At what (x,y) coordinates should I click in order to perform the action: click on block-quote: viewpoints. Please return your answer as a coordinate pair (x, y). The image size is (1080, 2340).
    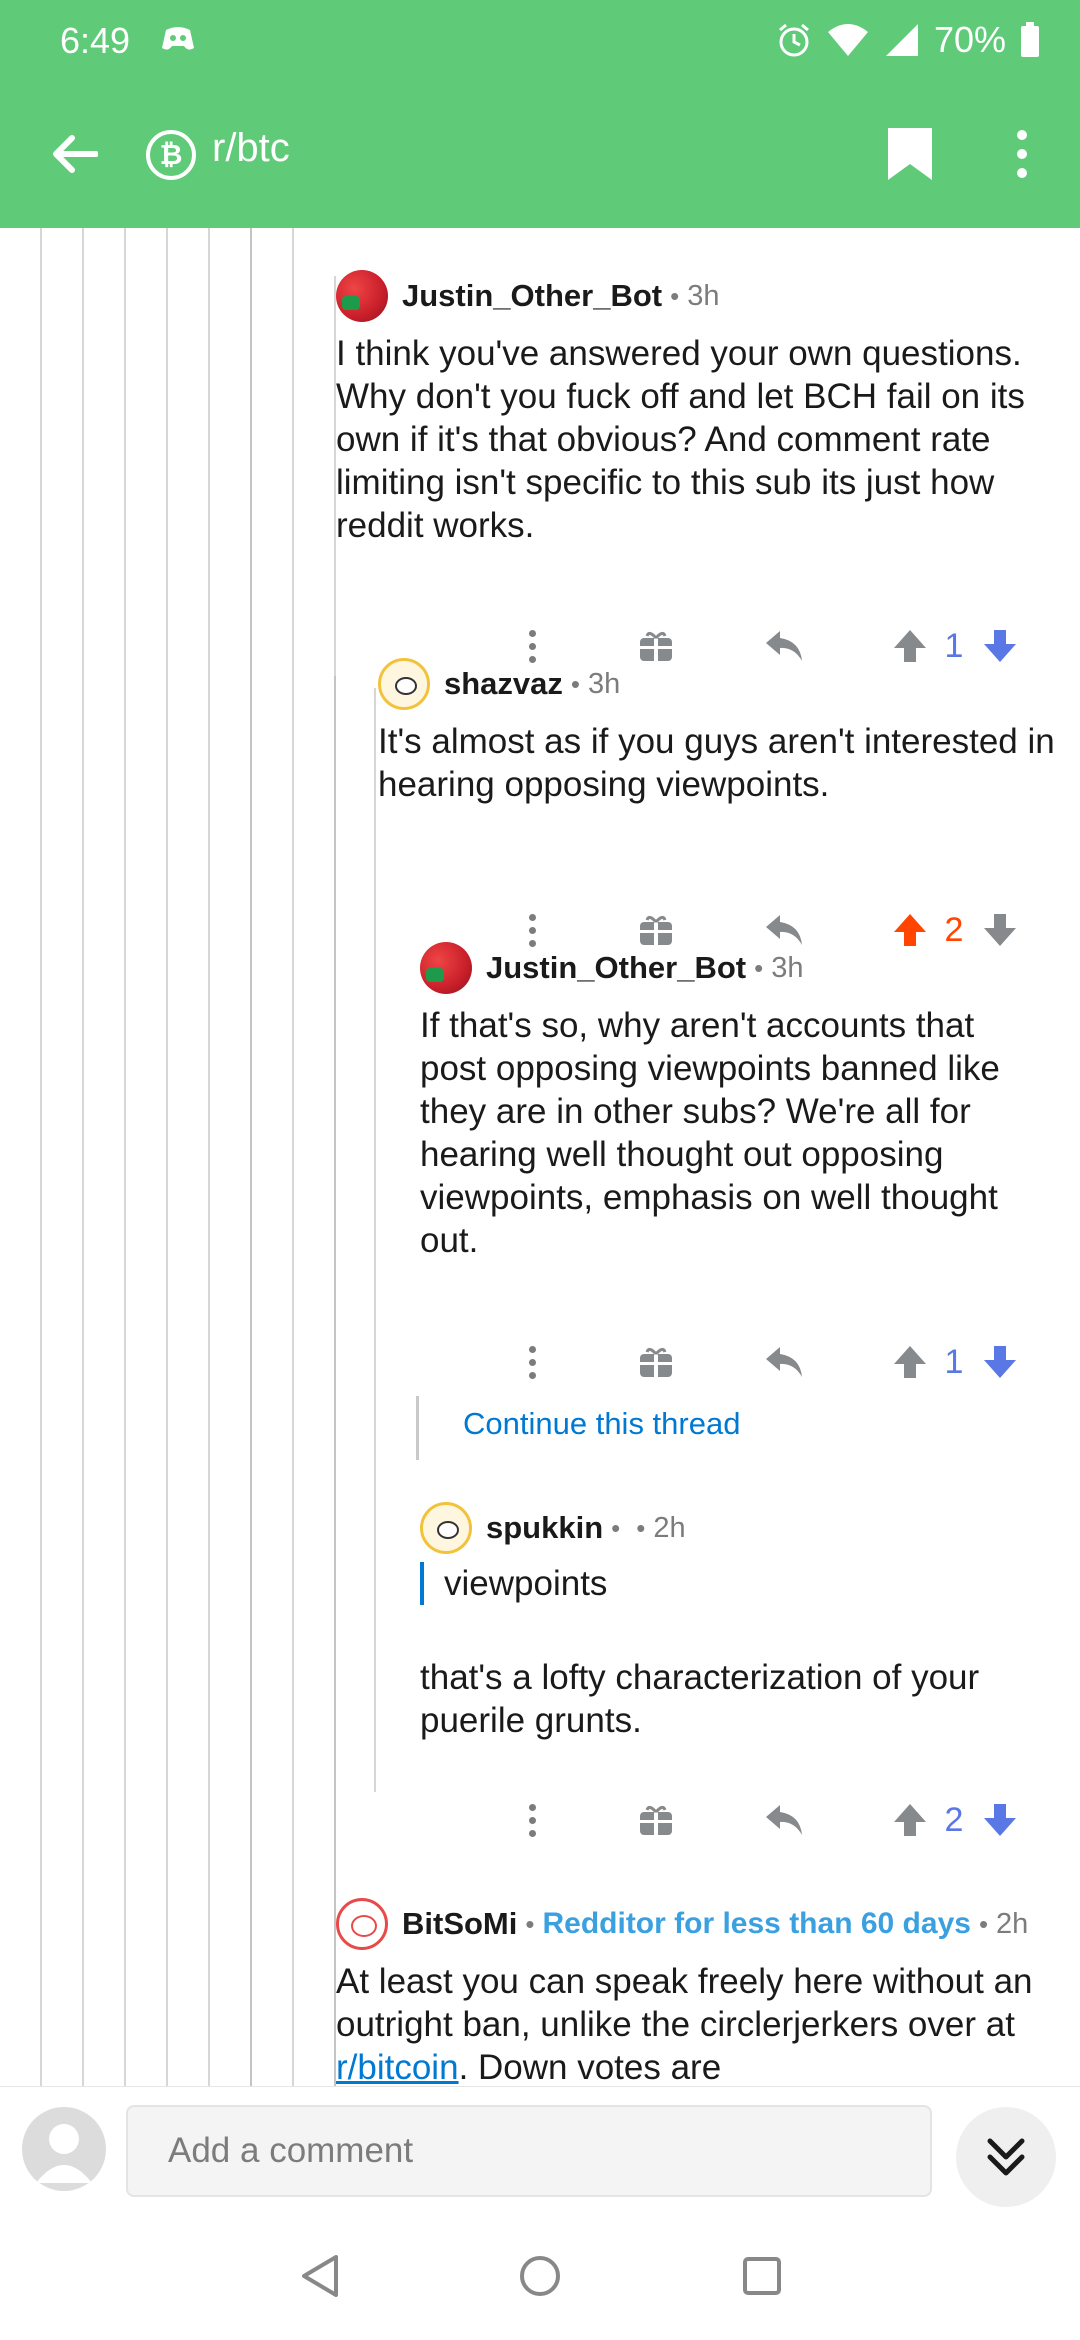
    Looking at the image, I should click on (513, 1583).